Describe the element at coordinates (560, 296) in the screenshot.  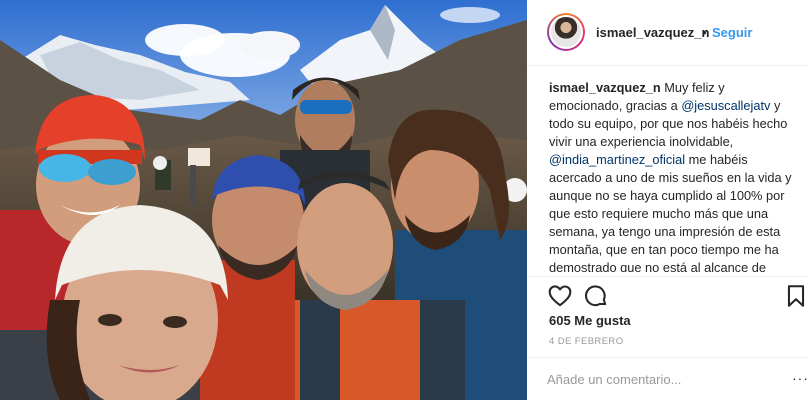
I see `heart-icon` at that location.